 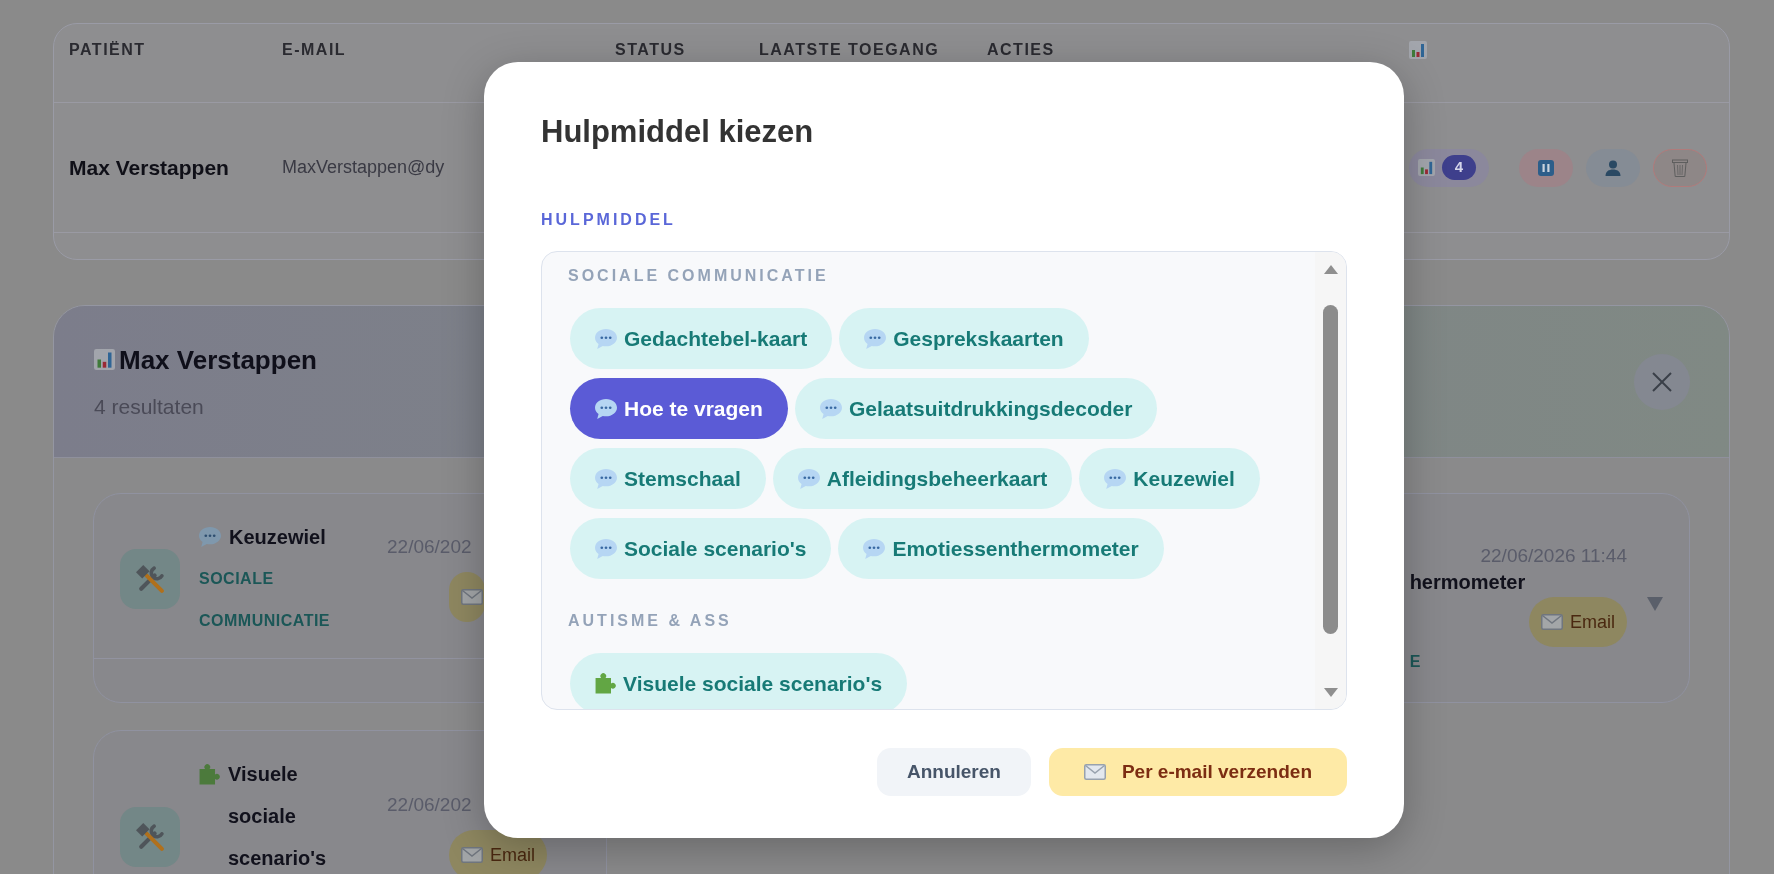 I want to click on email-button, so click(x=467, y=597).